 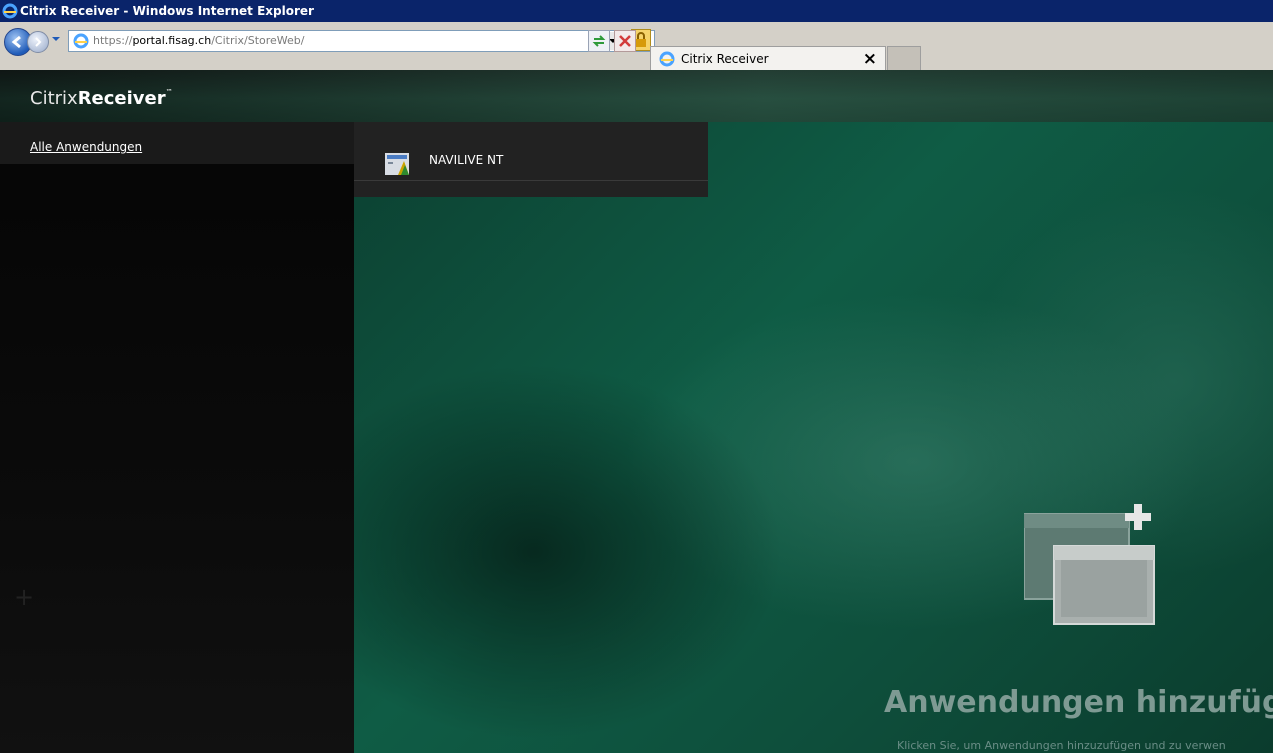 I want to click on app-item-navilive: NAVILIVE NT, so click(x=531, y=160).